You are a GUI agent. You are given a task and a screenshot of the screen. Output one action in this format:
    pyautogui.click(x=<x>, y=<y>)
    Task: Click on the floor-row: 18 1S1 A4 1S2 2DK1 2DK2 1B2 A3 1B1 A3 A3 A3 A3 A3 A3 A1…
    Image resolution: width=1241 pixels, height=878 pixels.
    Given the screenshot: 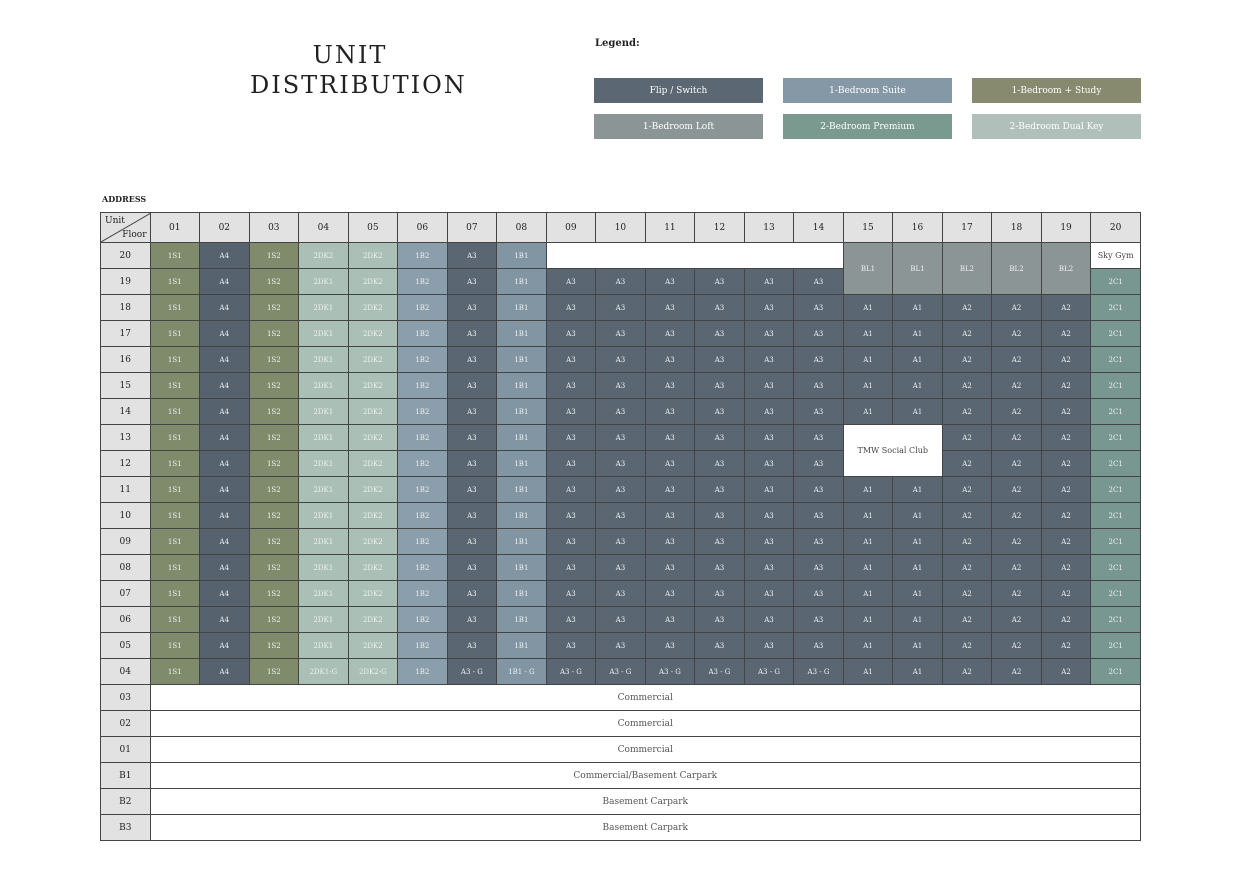 What is the action you would take?
    pyautogui.click(x=620, y=307)
    